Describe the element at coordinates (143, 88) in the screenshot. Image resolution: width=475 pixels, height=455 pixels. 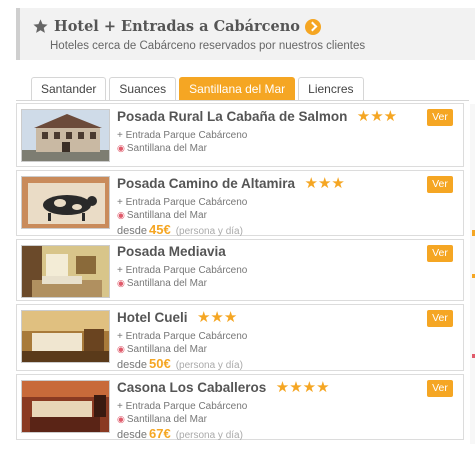
I see `tab-suances: Suances` at that location.